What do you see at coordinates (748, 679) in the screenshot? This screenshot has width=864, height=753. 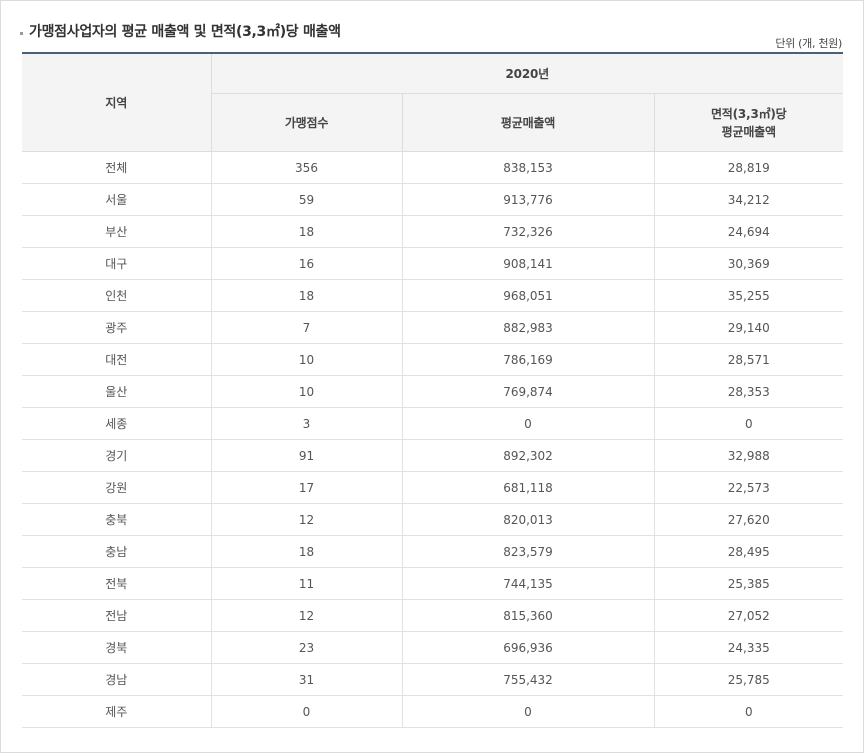 I see `cell-area-sales: 25,785` at bounding box center [748, 679].